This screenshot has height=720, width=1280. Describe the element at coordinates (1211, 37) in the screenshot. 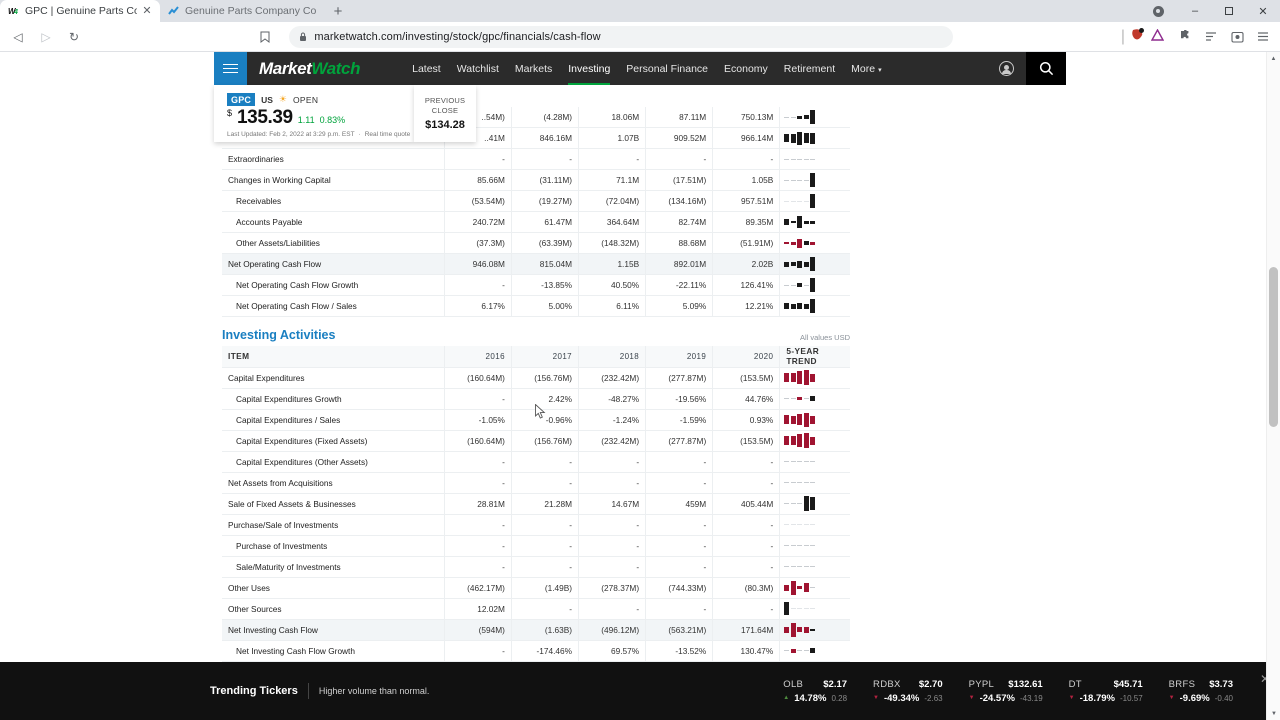

I see `reading-list-icon` at that location.